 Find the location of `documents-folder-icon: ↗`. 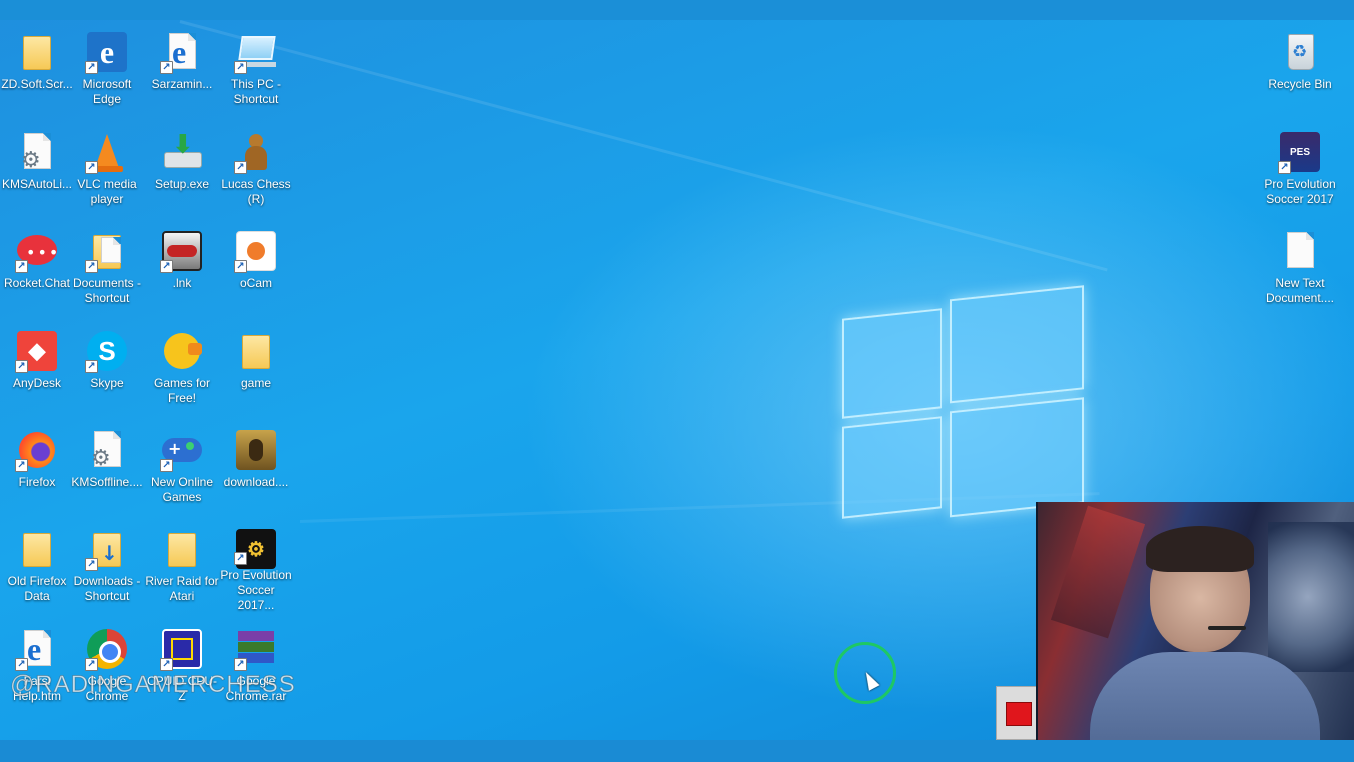

documents-folder-icon: ↗ is located at coordinates (107, 251).